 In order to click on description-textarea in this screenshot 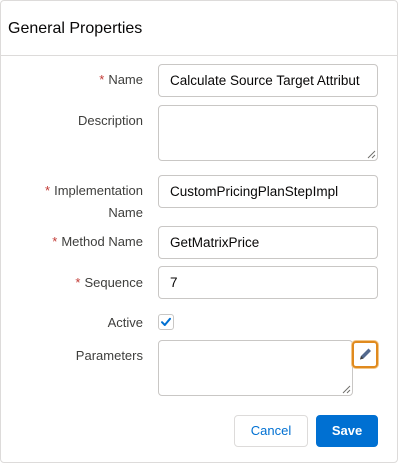, I will do `click(268, 133)`.